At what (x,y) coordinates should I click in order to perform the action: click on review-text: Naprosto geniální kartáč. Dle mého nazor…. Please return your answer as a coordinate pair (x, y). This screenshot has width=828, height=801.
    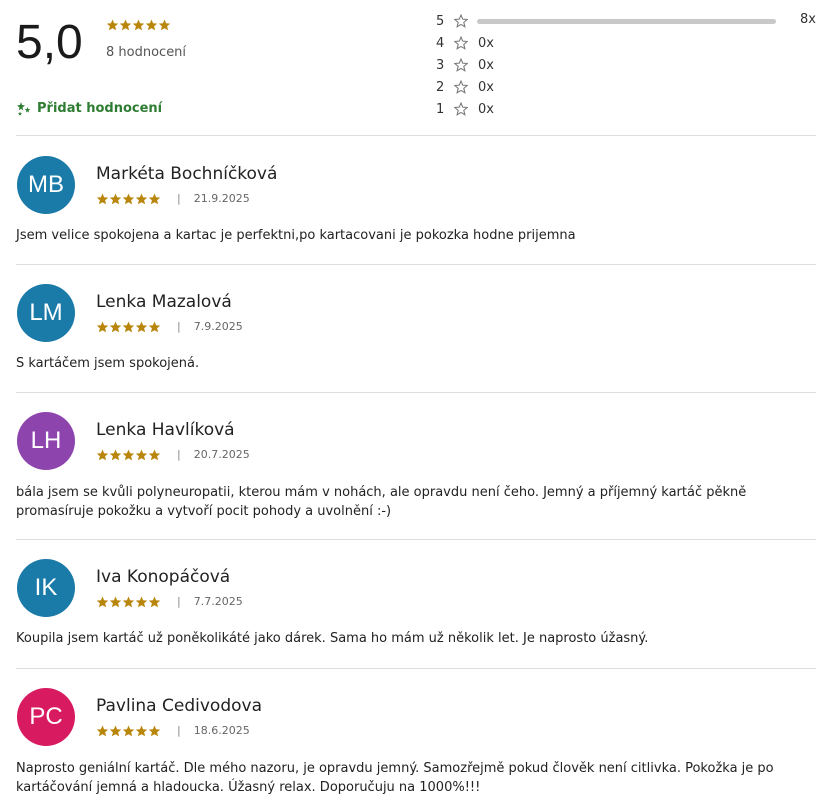
    Looking at the image, I should click on (395, 778).